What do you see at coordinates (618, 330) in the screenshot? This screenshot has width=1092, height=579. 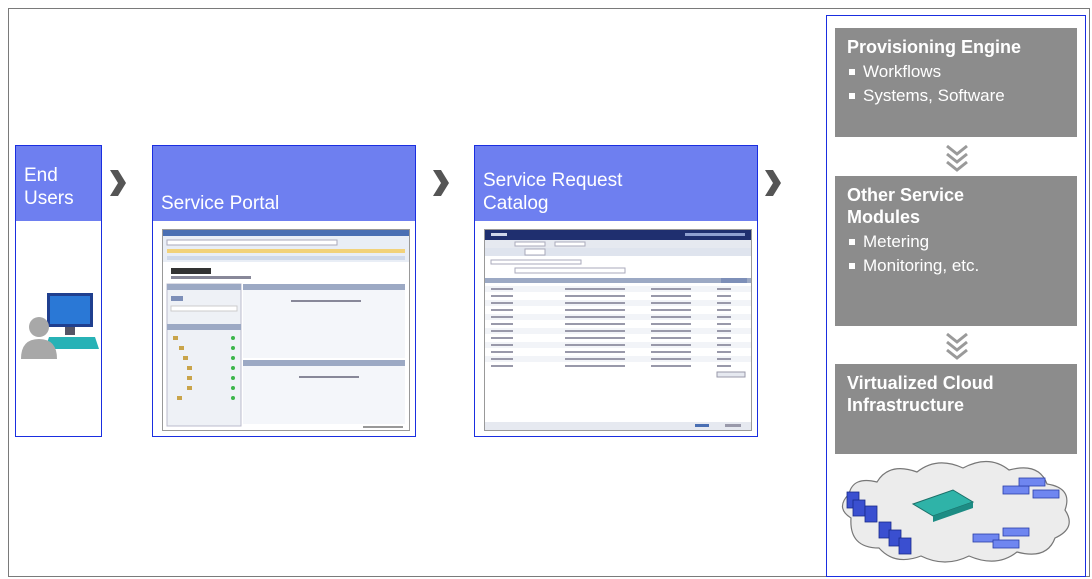 I see `service-request-catalog-screenshot` at bounding box center [618, 330].